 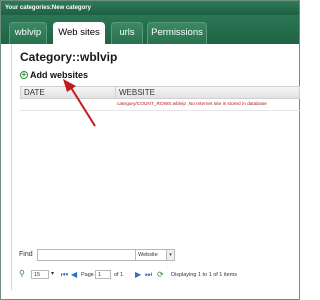 What do you see at coordinates (79, 33) in the screenshot?
I see `tab-web-sites: Web sites` at bounding box center [79, 33].